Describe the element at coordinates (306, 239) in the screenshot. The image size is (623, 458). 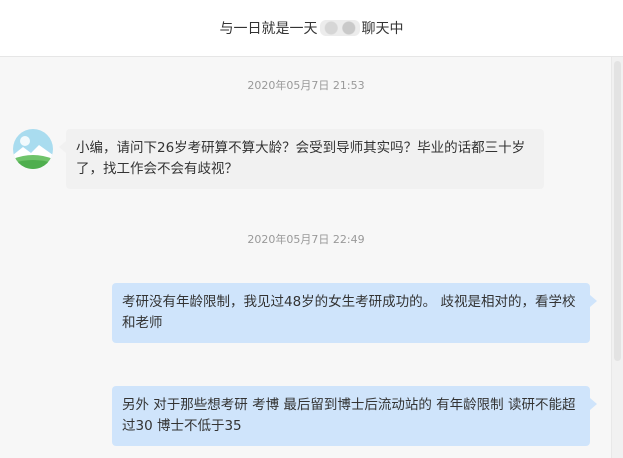
I see `message-timestamp: 2020年05月7日 22:49` at that location.